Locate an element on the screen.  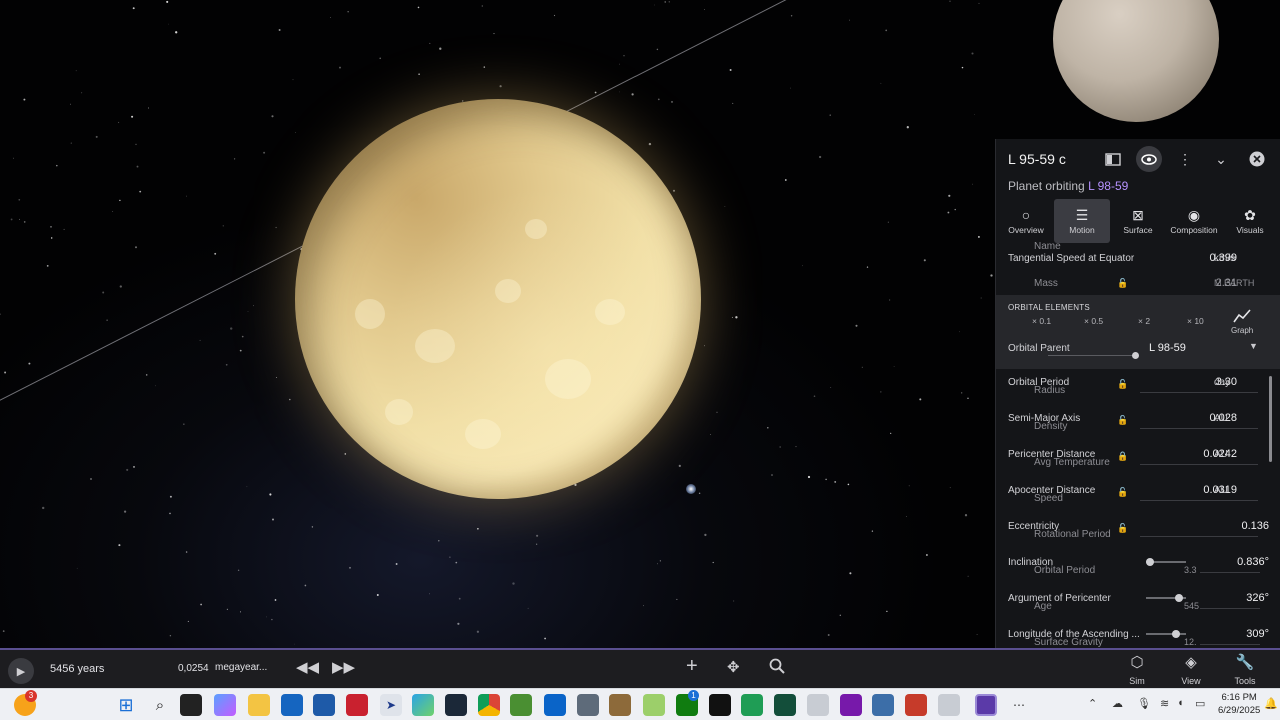
gallery-icon is located at coordinates (916, 705).